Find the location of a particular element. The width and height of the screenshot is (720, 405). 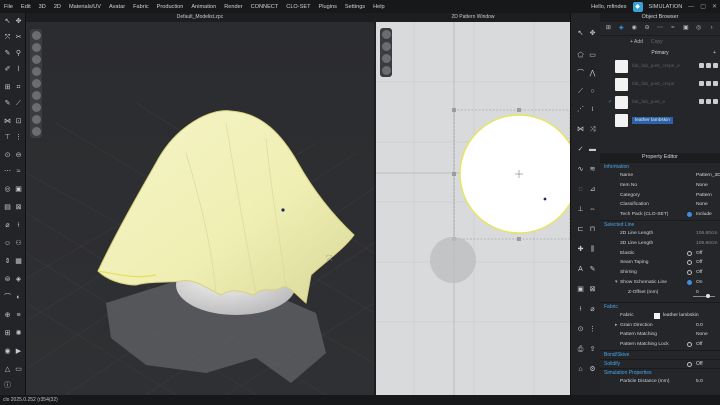

shape-display-icon is located at coordinates (36, 131).